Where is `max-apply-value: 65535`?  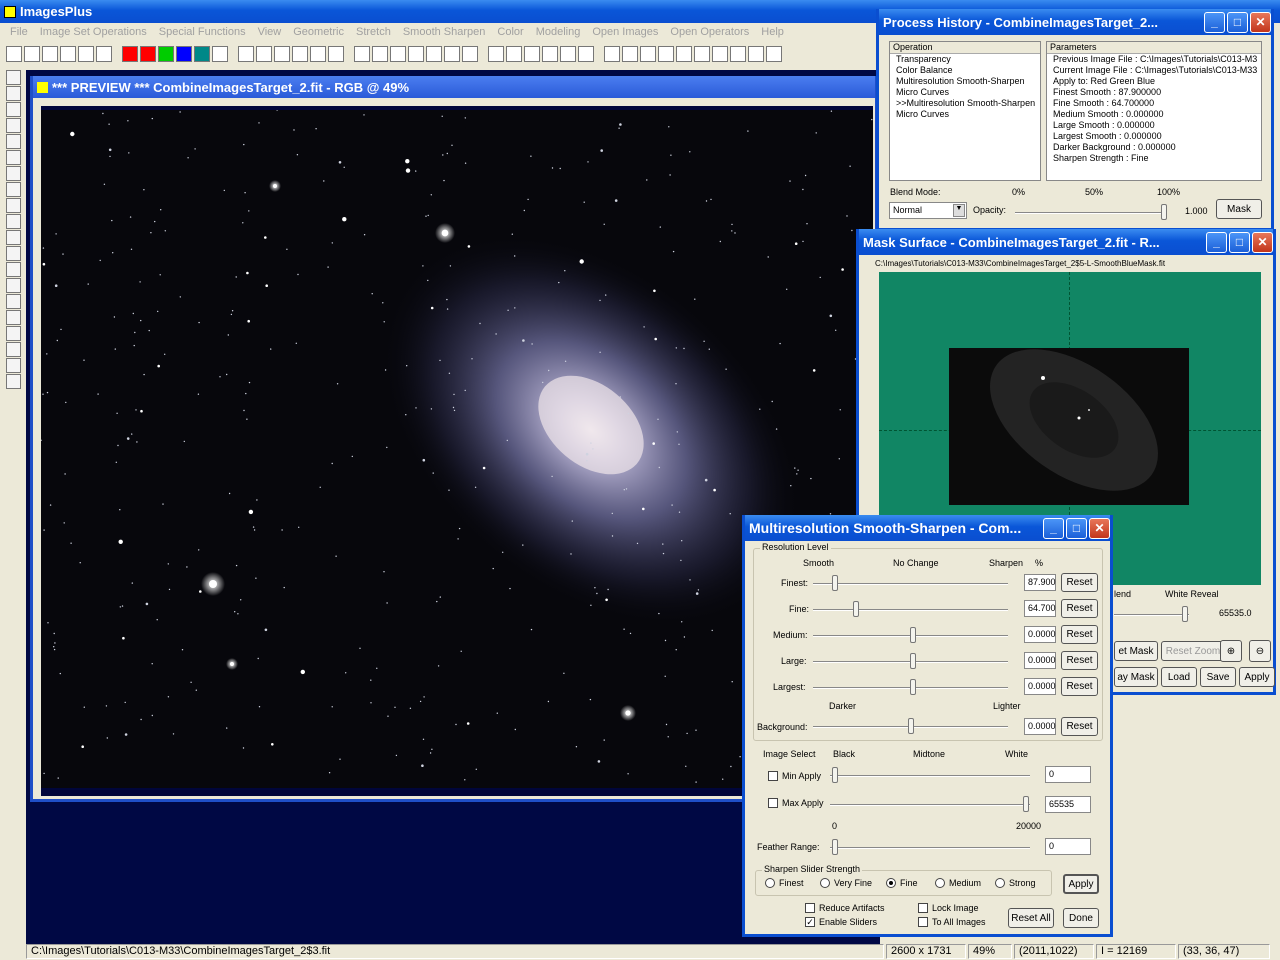
max-apply-value: 65535 is located at coordinates (1068, 804).